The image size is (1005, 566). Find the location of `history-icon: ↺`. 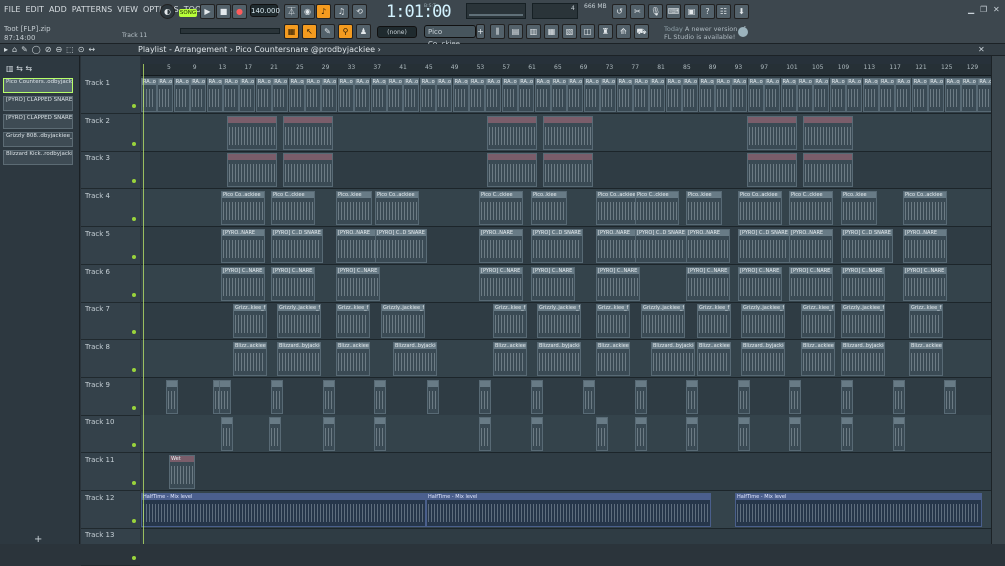

history-icon: ↺ is located at coordinates (619, 11).